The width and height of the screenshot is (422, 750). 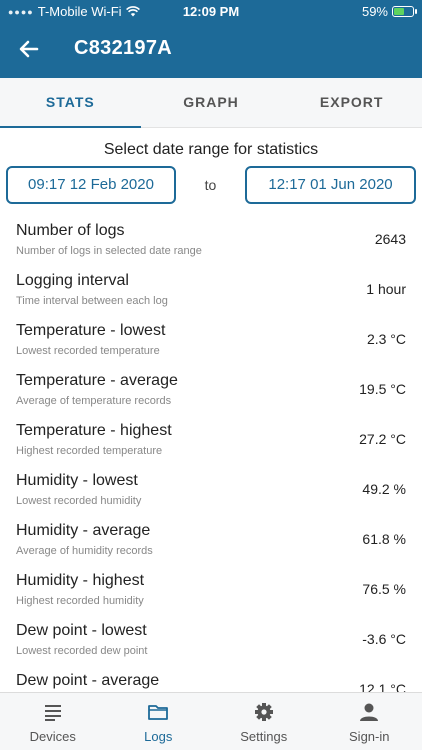 What do you see at coordinates (369, 736) in the screenshot?
I see `nav-label: Sign-in` at bounding box center [369, 736].